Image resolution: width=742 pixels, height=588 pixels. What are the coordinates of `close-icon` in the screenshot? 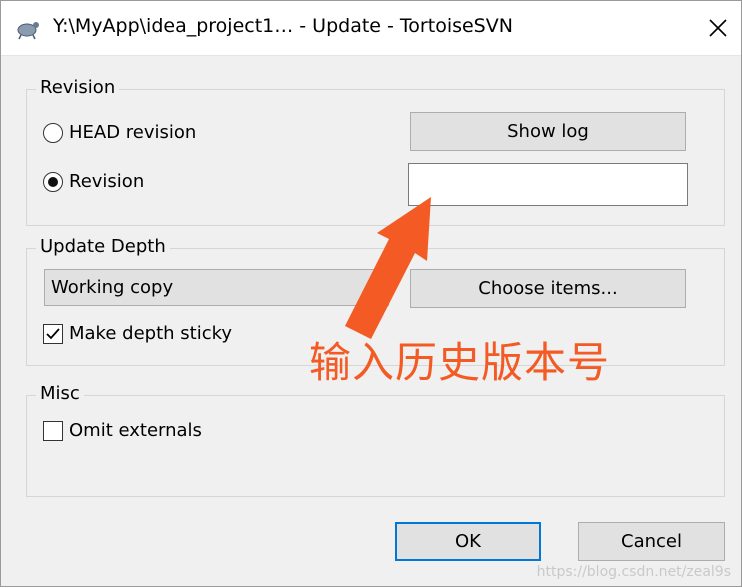 It's located at (718, 28).